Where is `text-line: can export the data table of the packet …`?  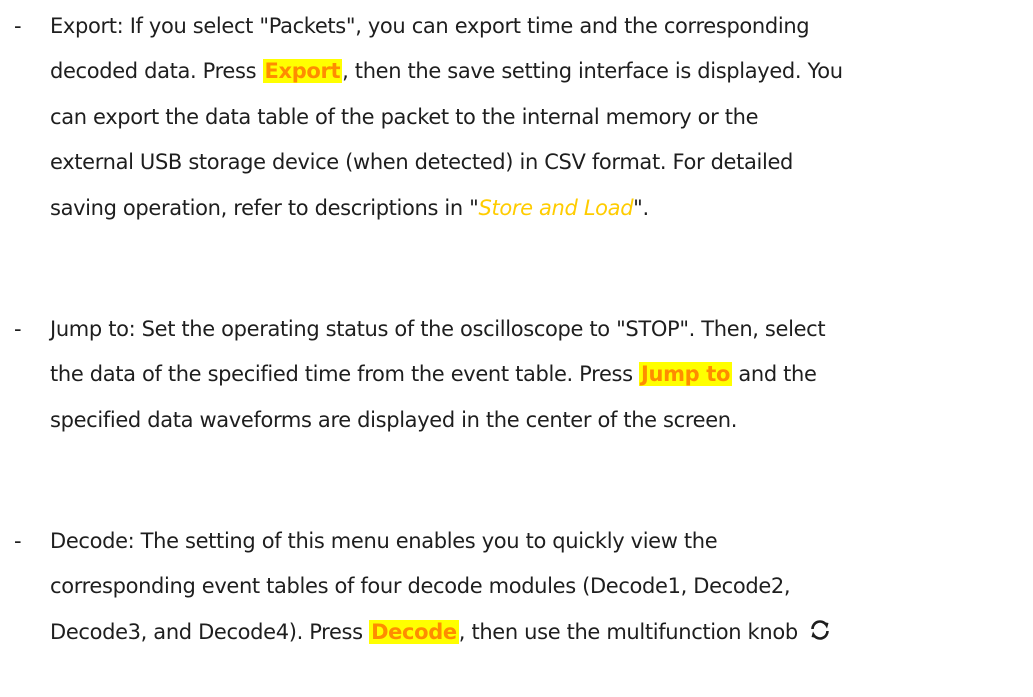 text-line: can export the data table of the packet … is located at coordinates (404, 116).